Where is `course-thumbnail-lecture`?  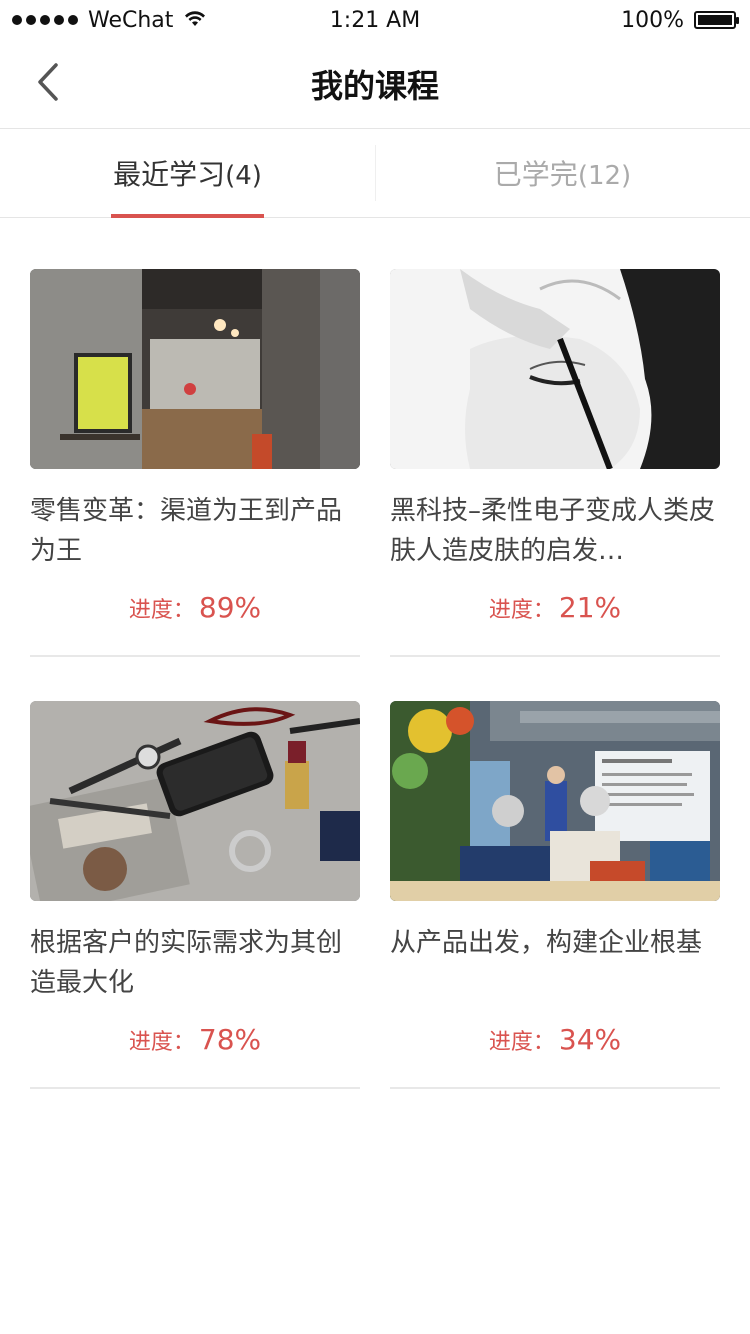
course-thumbnail-lecture is located at coordinates (555, 801).